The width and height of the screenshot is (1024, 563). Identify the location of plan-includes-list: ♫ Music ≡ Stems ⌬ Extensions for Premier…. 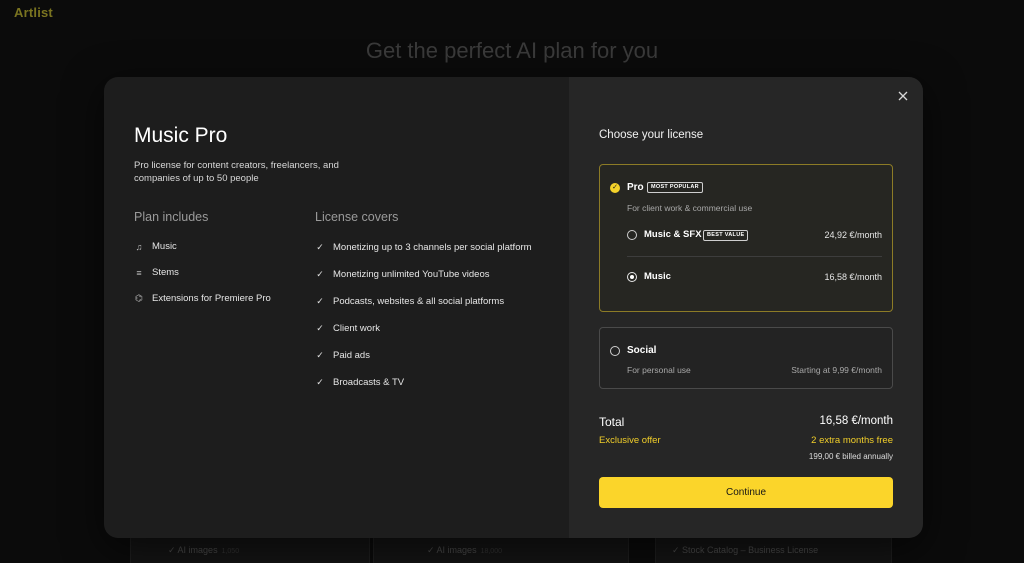
(202, 279).